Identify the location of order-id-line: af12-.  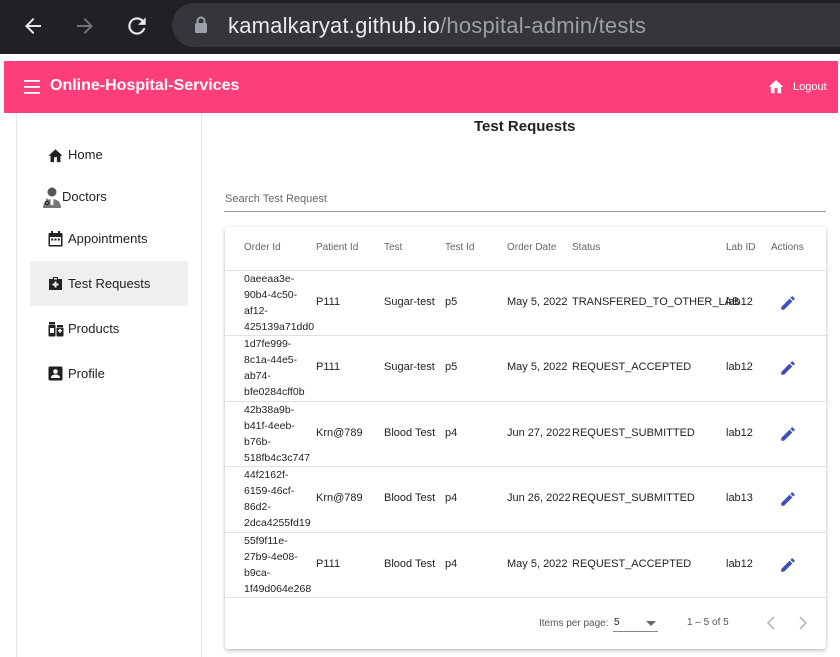
(256, 311).